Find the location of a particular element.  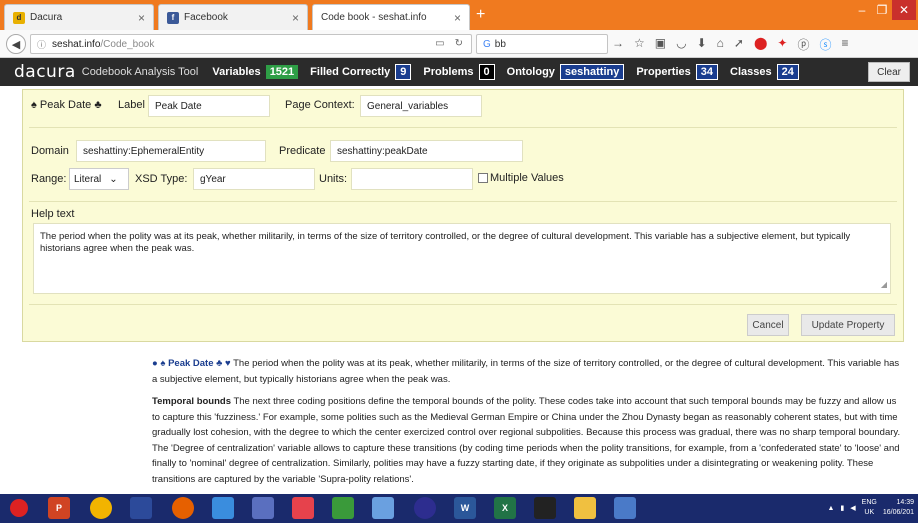

send-icon: ➚ is located at coordinates (739, 44).